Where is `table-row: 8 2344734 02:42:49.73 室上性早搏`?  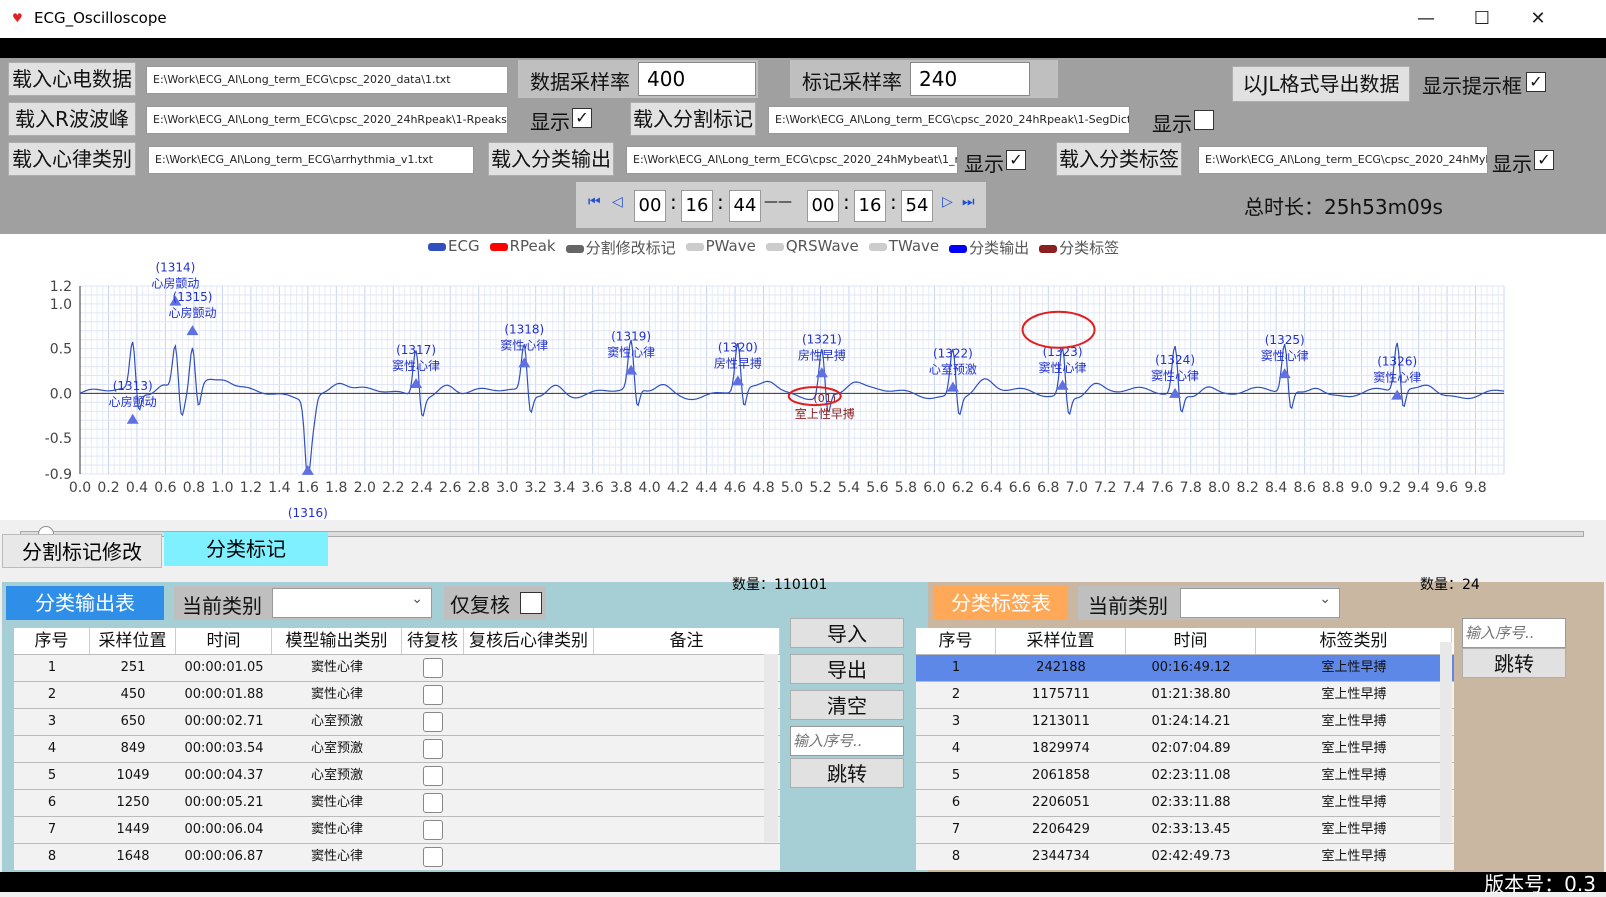
table-row: 8 2344734 02:42:49.73 室上性早搏 is located at coordinates (1185, 857).